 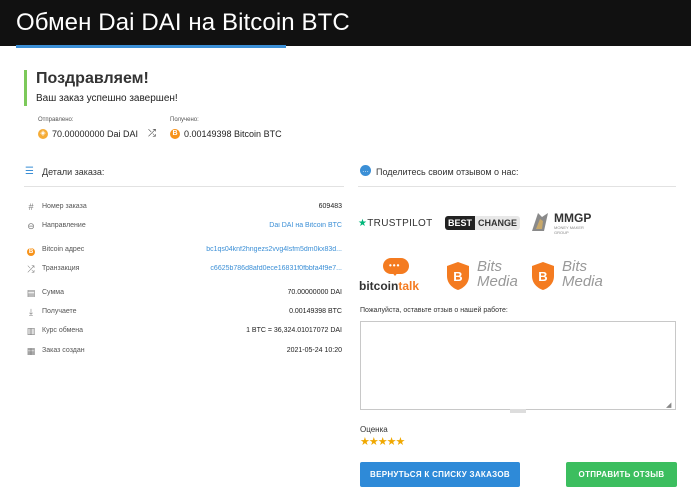 What do you see at coordinates (63, 350) in the screenshot?
I see `detail-label: Заказ создан` at bounding box center [63, 350].